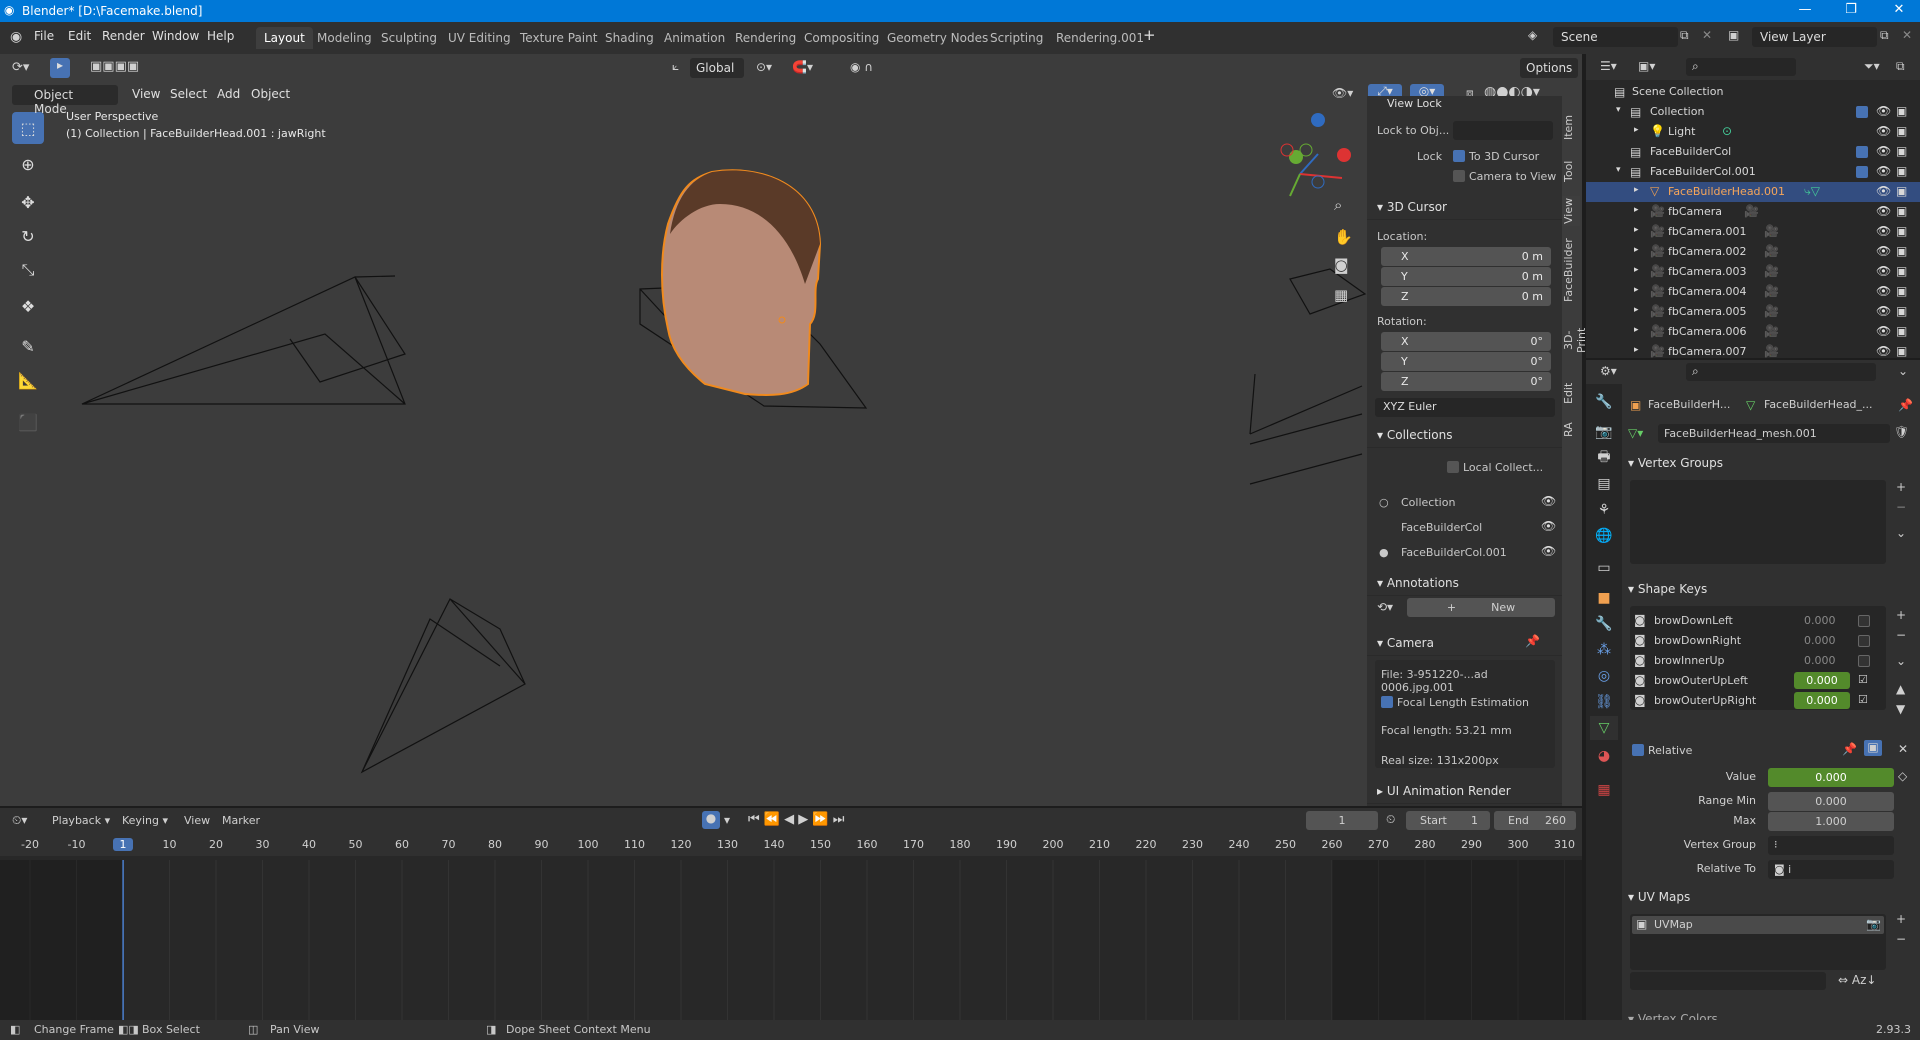 The image size is (1920, 1040). What do you see at coordinates (1428, 502) in the screenshot?
I see `collection-item-label: Collection` at bounding box center [1428, 502].